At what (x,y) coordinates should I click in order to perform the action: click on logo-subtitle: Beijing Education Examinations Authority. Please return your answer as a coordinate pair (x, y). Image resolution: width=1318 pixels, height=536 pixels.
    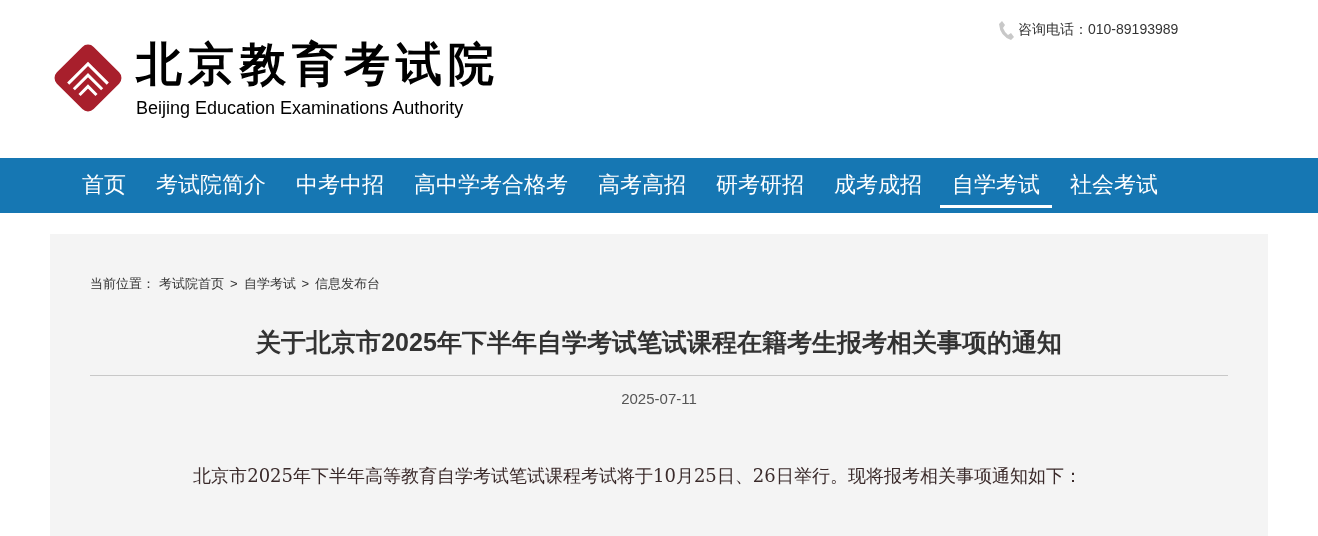
    Looking at the image, I should click on (300, 108).